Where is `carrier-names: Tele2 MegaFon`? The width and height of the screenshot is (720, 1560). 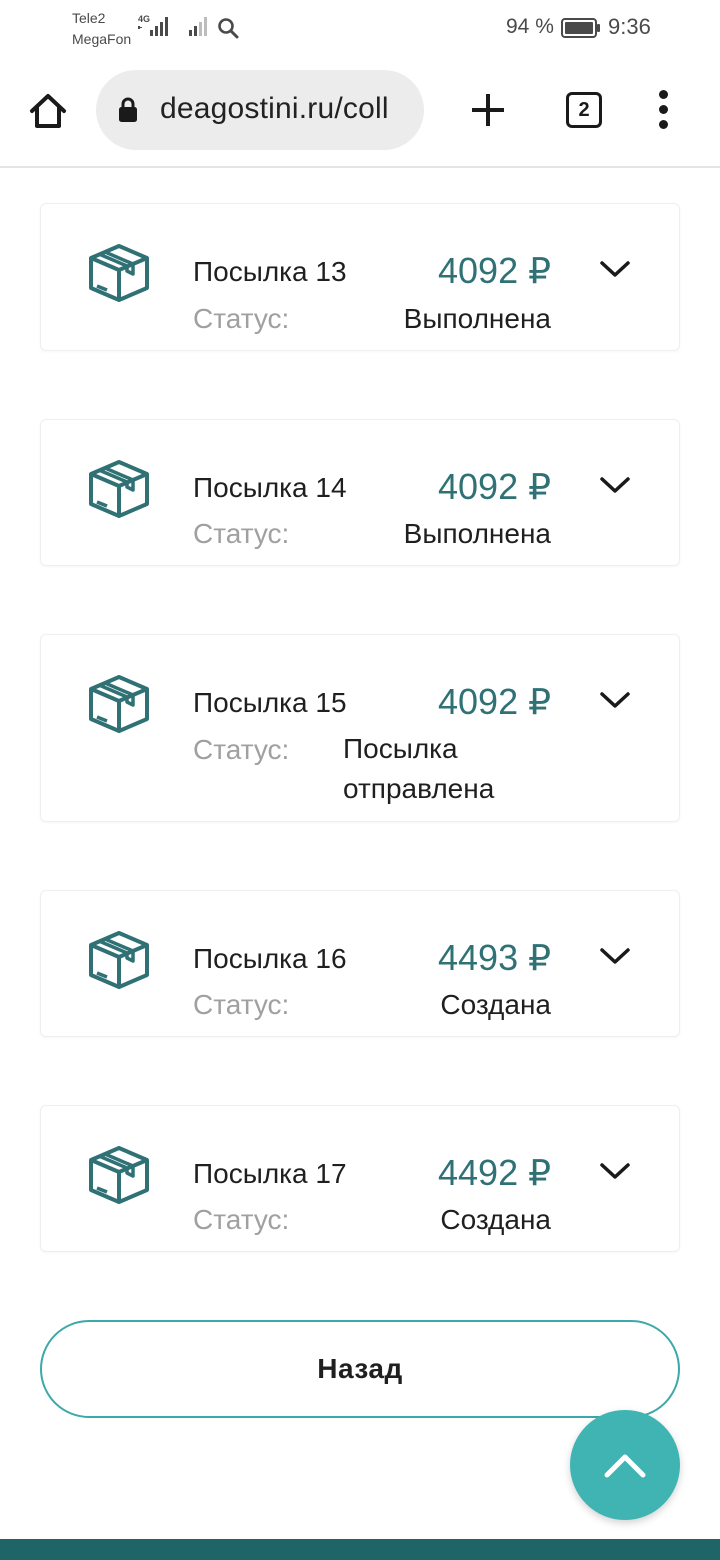
carrier-names: Tele2 MegaFon is located at coordinates (101, 29).